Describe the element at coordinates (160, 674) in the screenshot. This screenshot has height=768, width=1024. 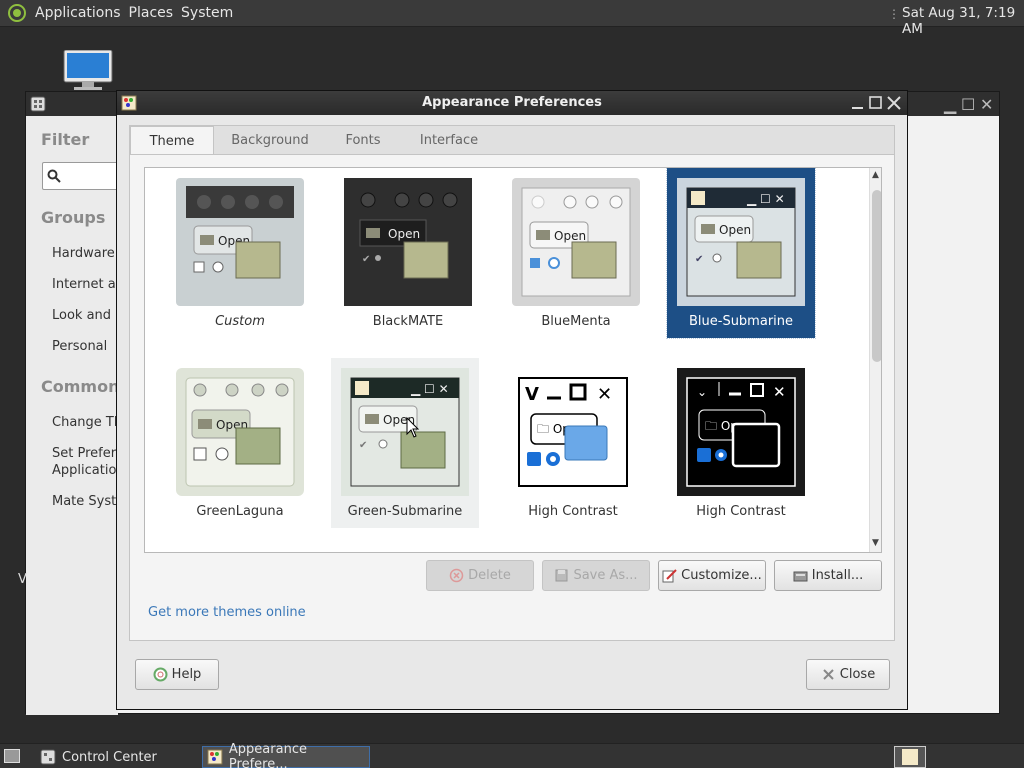
I see `help-icon` at that location.